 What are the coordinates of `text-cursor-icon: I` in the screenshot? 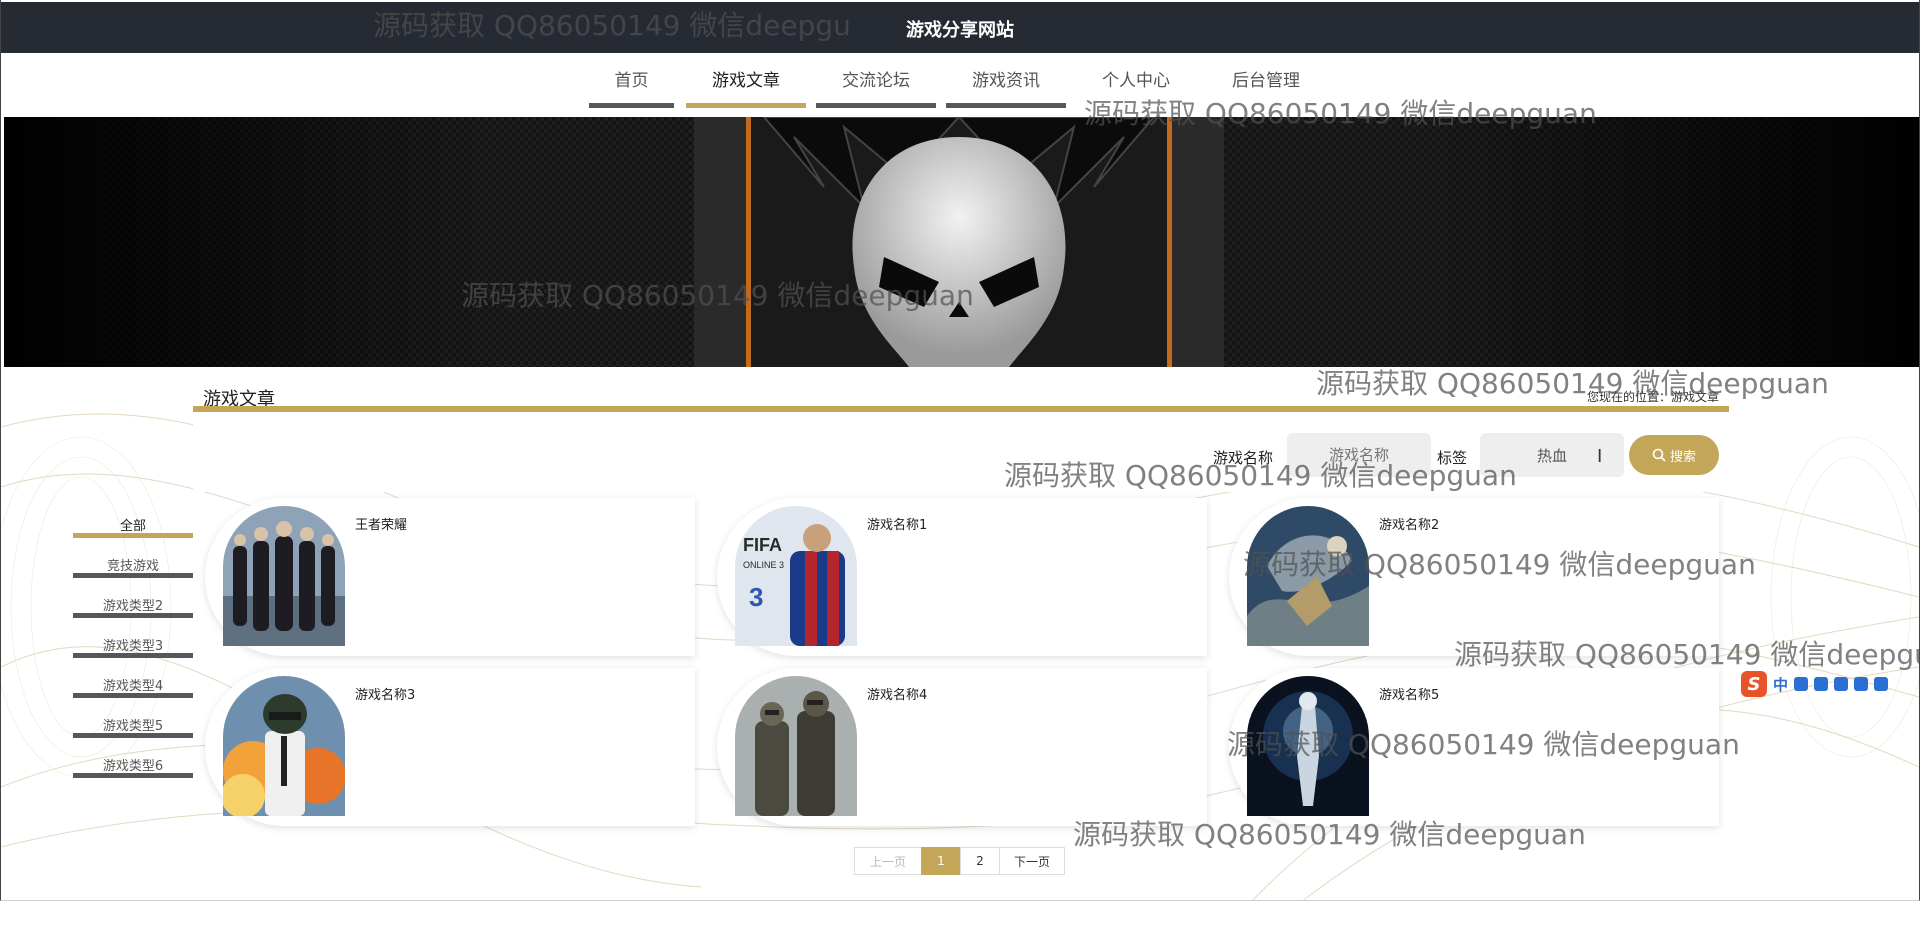 It's located at (1600, 456).